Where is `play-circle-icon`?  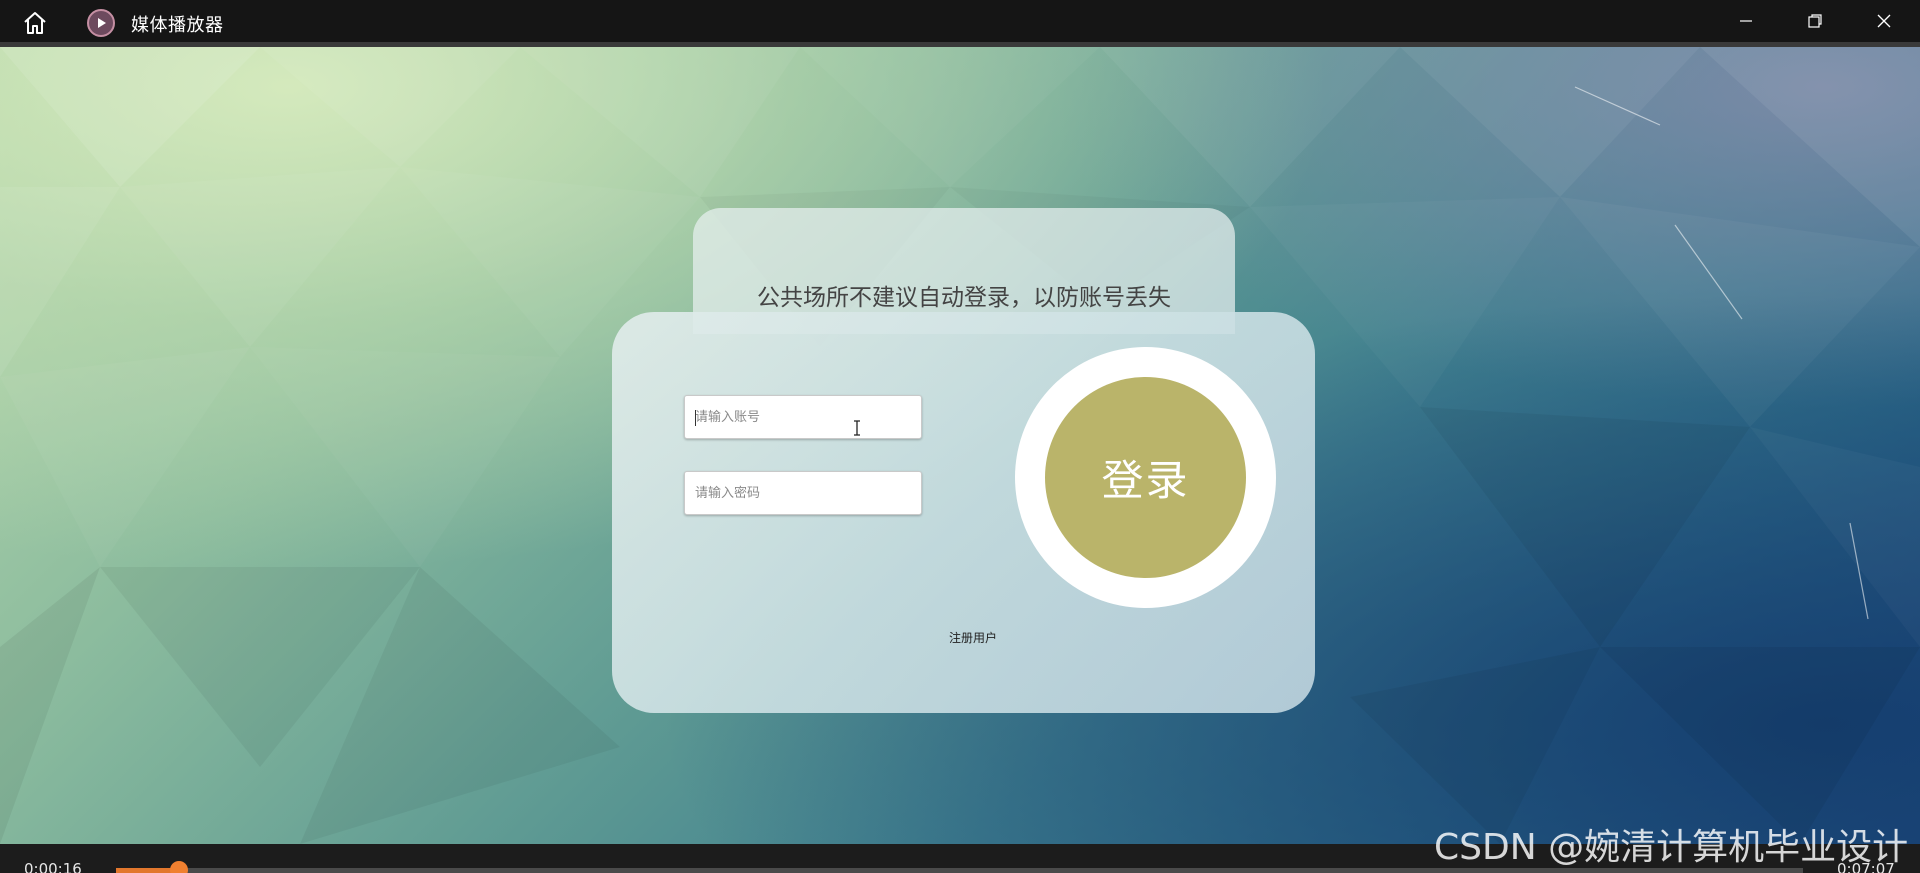 play-circle-icon is located at coordinates (101, 23).